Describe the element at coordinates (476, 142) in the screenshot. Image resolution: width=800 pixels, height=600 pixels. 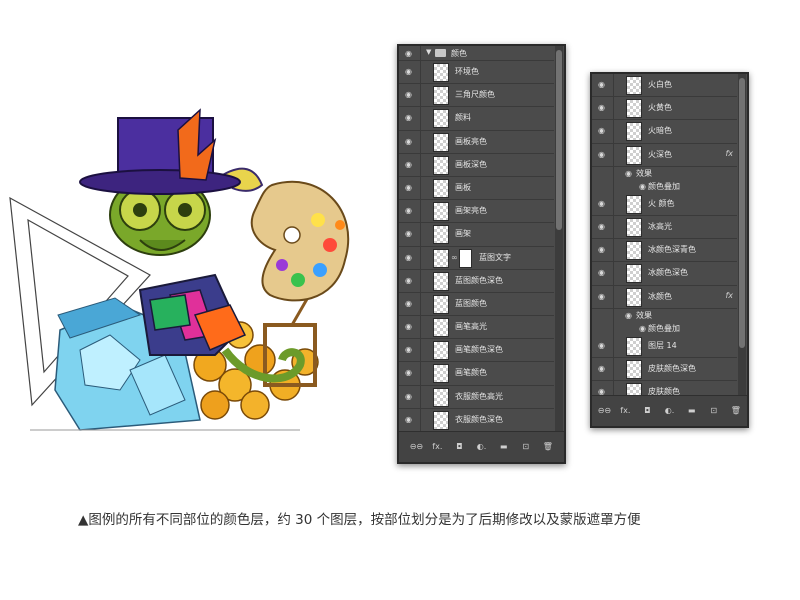
I see `layer-row: ◉ 画板亮色` at that location.